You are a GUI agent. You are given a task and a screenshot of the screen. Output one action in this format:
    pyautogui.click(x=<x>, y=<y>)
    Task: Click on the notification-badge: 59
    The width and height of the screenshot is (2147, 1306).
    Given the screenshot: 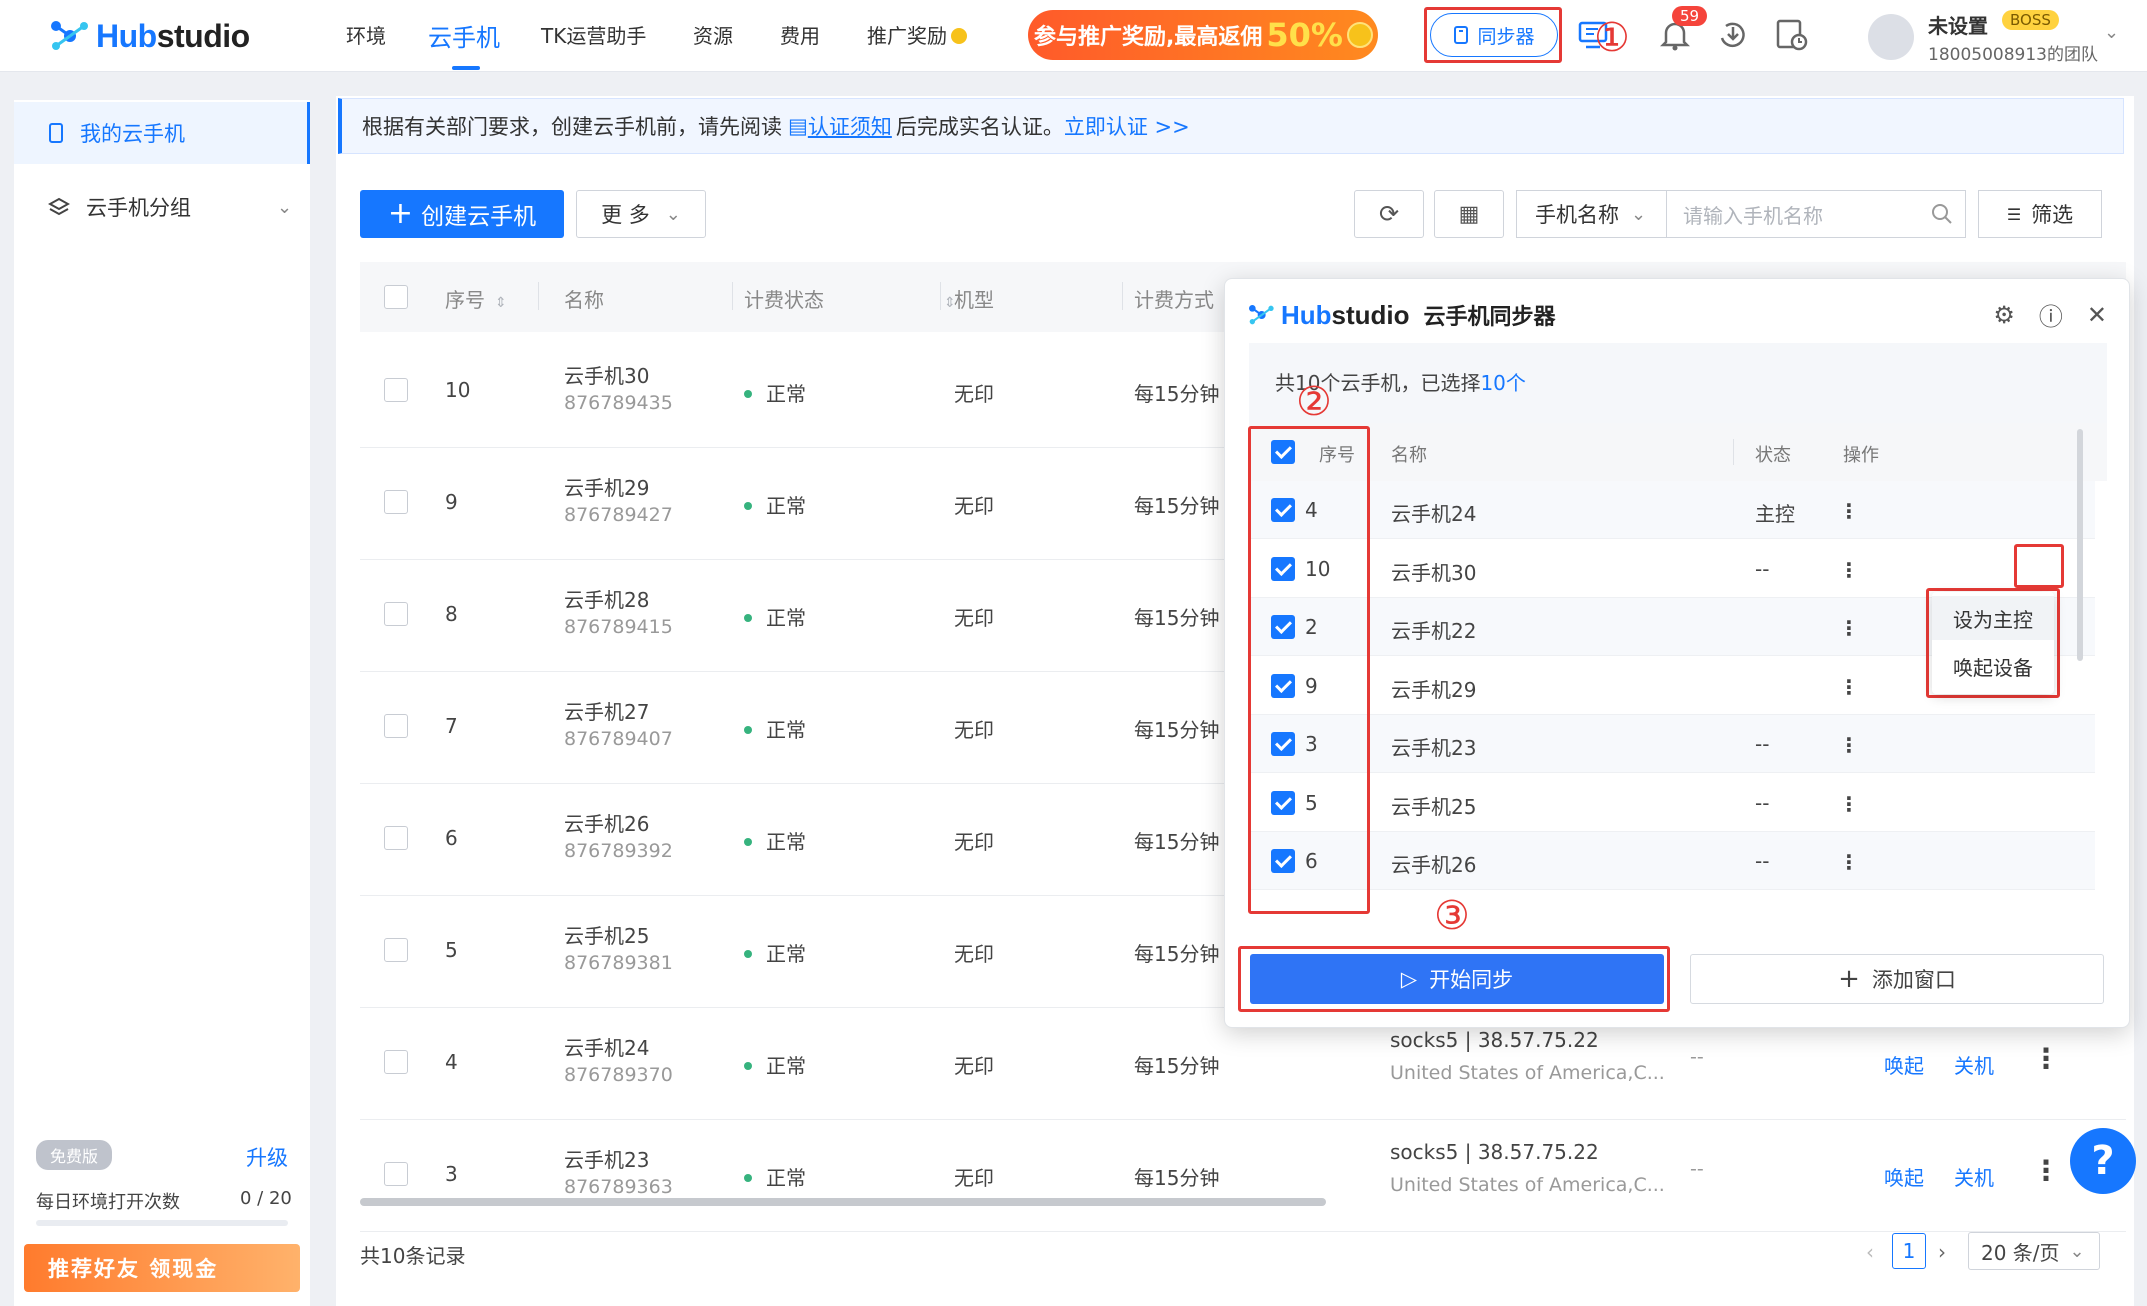 What is the action you would take?
    pyautogui.click(x=1690, y=16)
    